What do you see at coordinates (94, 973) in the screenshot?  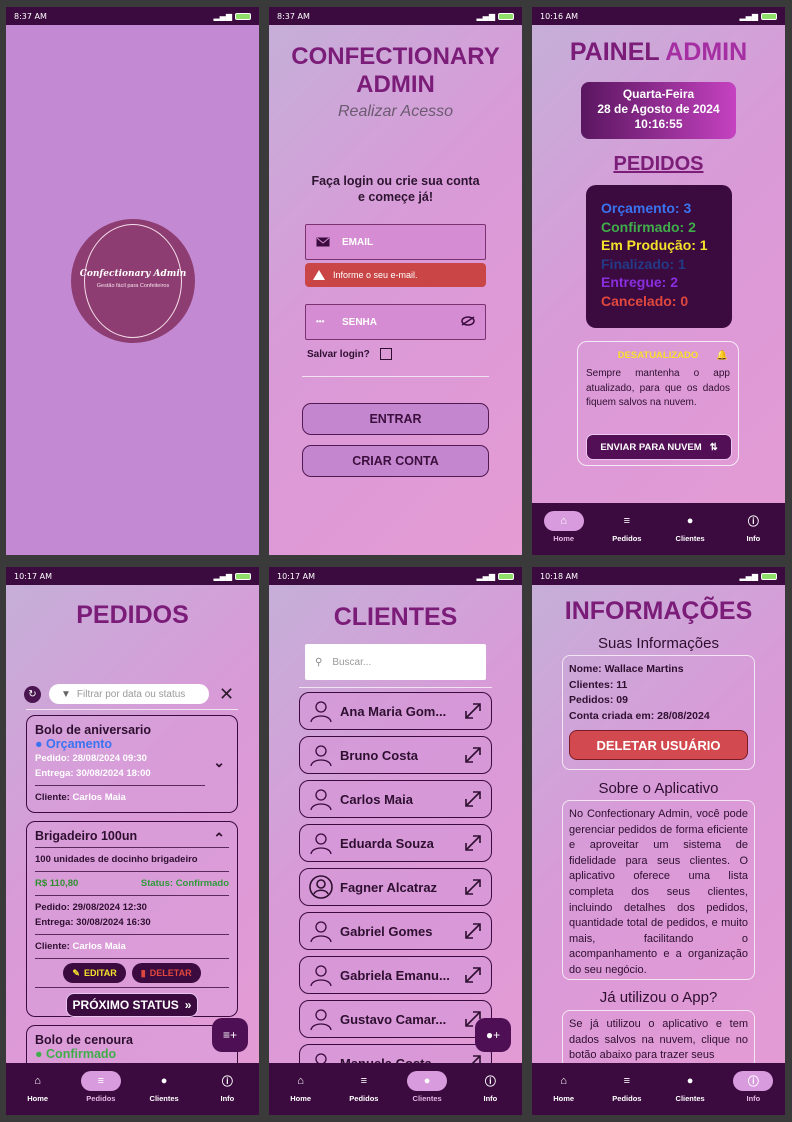 I see `edit-button: ✎ EDITAR` at bounding box center [94, 973].